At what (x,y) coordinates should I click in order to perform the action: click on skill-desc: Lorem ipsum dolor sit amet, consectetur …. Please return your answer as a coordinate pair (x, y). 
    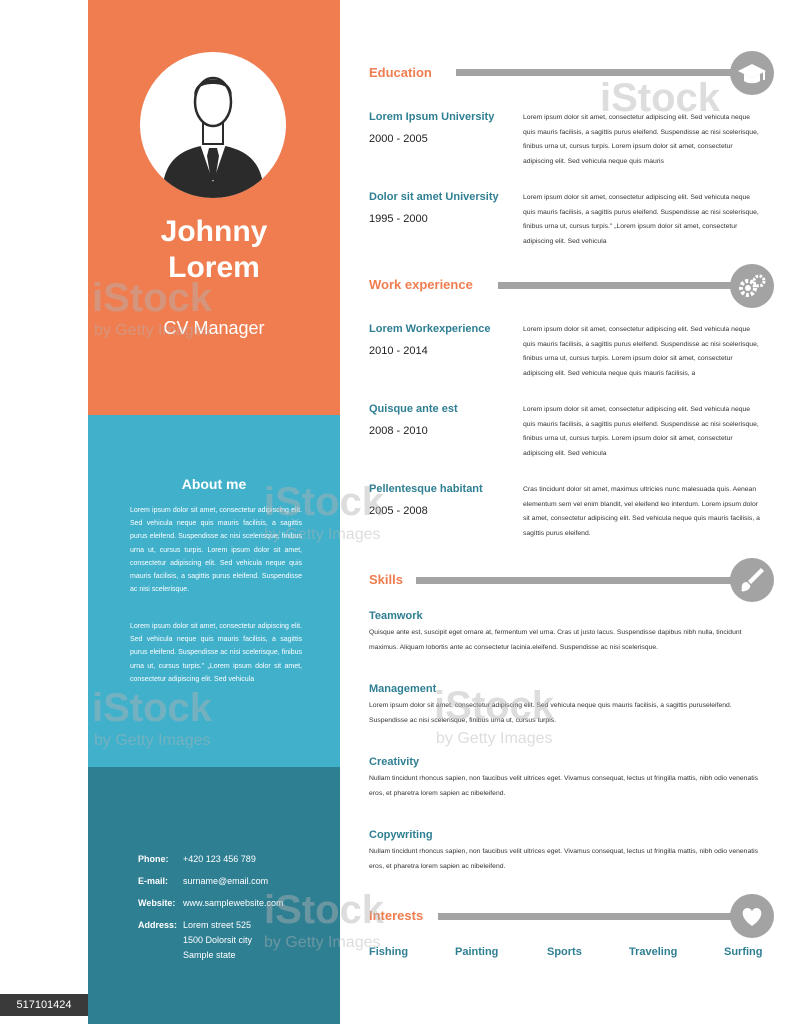
    Looking at the image, I should click on (550, 713).